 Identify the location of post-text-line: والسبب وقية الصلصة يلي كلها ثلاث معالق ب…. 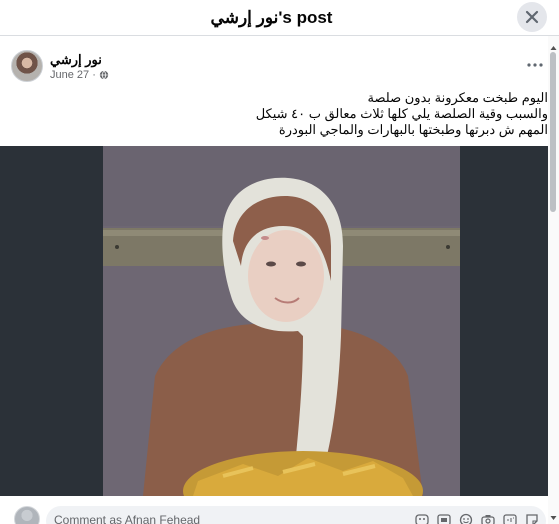
(401, 113).